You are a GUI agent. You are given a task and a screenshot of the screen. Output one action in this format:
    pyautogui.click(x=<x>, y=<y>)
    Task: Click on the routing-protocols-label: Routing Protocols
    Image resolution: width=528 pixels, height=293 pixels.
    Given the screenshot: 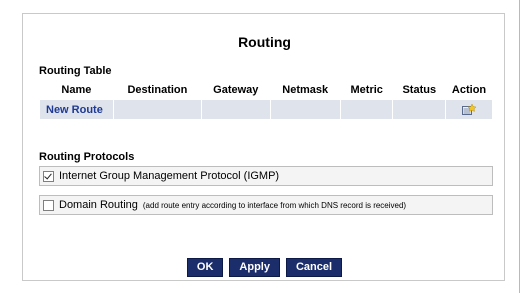 What is the action you would take?
    pyautogui.click(x=87, y=157)
    